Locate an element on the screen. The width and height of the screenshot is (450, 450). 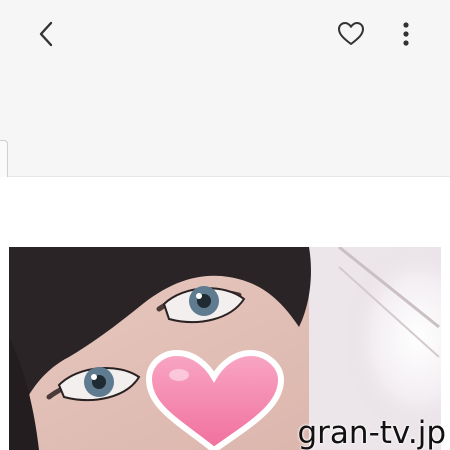
chevron-left-icon is located at coordinates (46, 34).